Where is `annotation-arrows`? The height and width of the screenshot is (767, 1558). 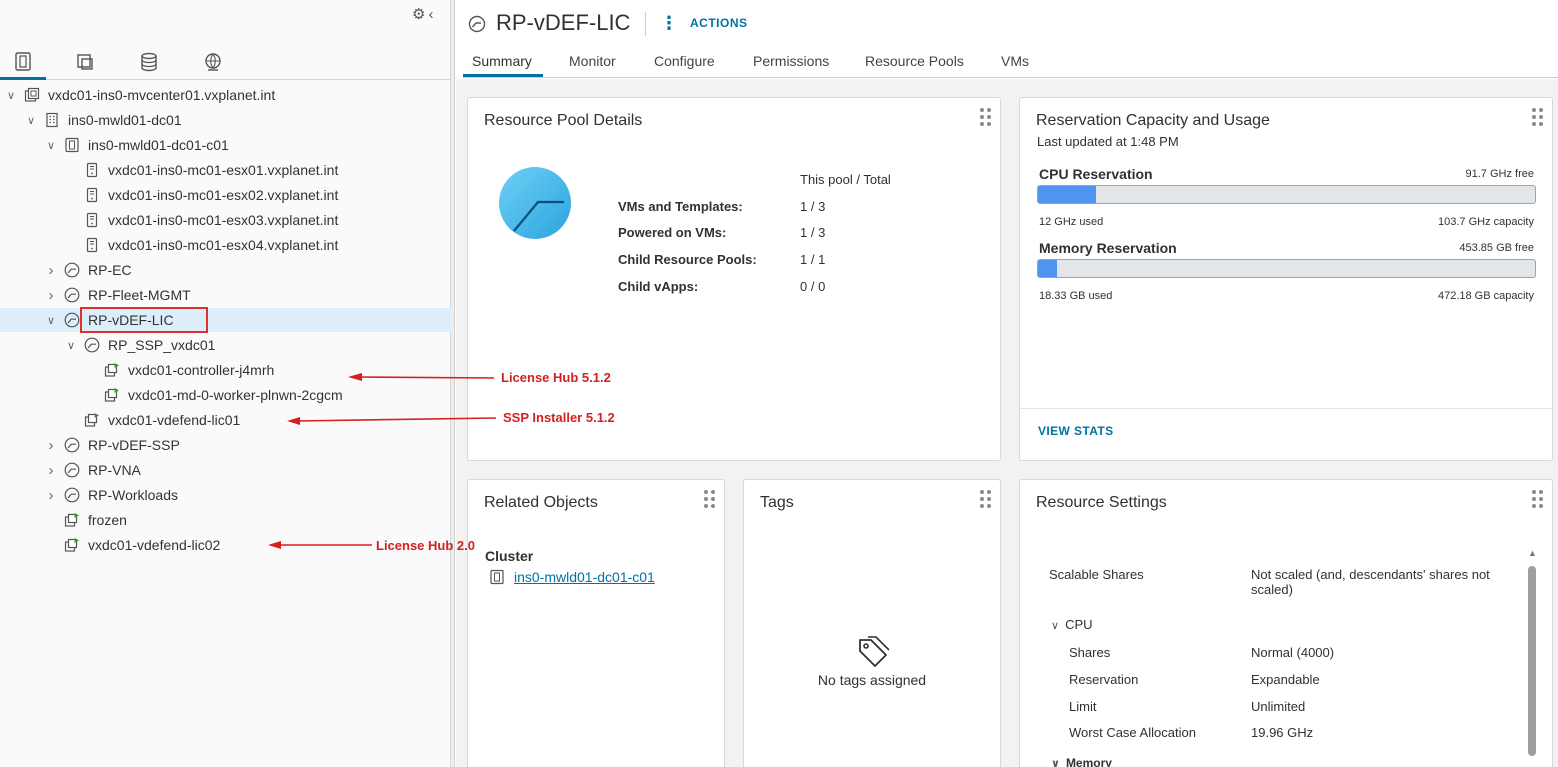
annotation-arrows is located at coordinates (382, 461).